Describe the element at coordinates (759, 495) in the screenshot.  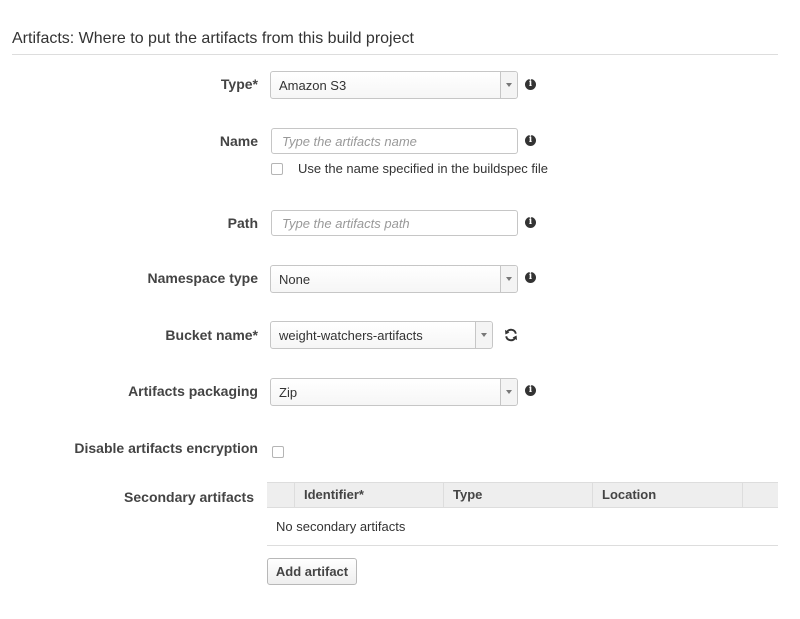
I see `column-header-actions` at that location.